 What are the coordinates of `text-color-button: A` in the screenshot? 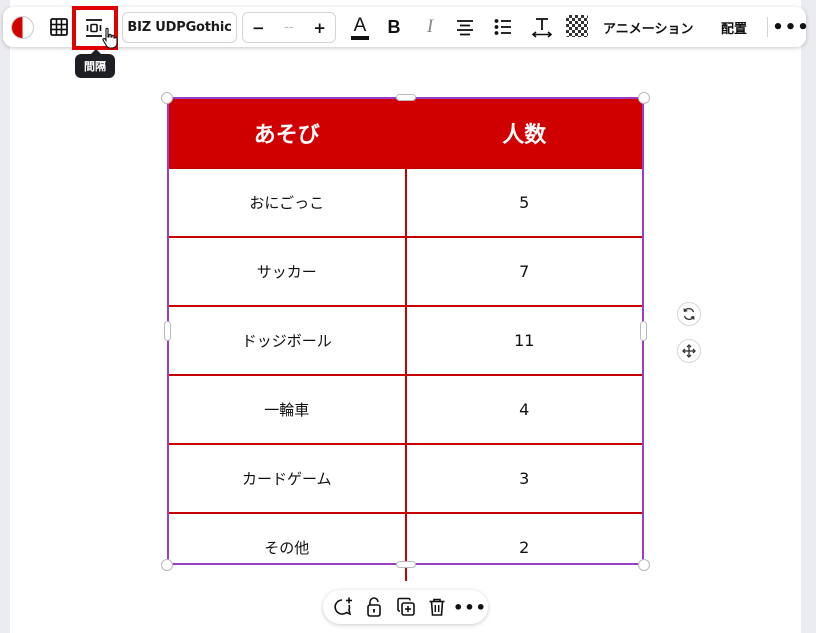 It's located at (360, 28).